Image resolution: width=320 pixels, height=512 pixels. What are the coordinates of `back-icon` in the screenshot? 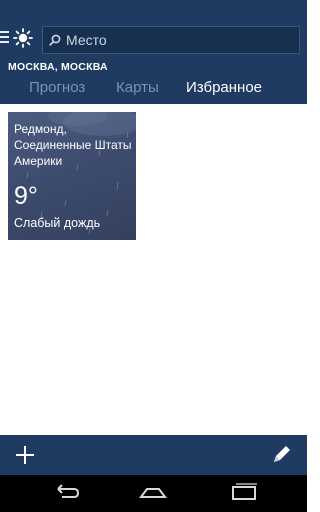 It's located at (65, 493).